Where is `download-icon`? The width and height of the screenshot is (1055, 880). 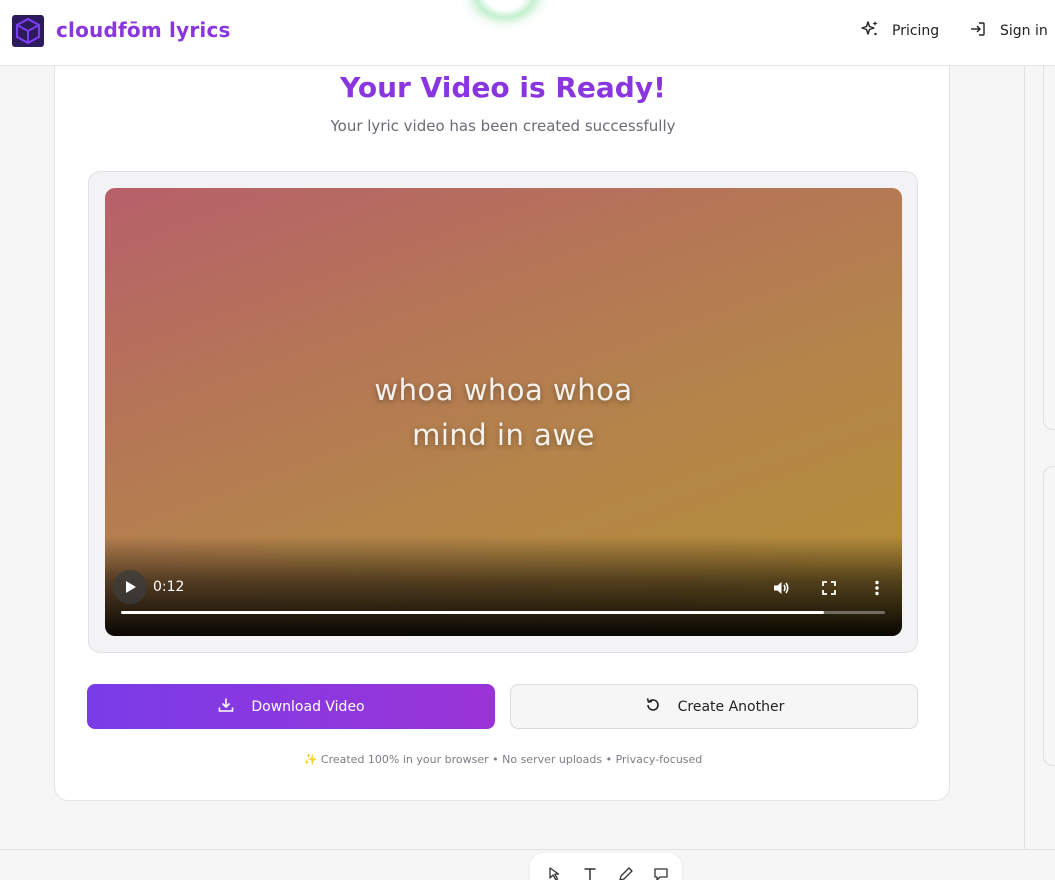
download-icon is located at coordinates (226, 707).